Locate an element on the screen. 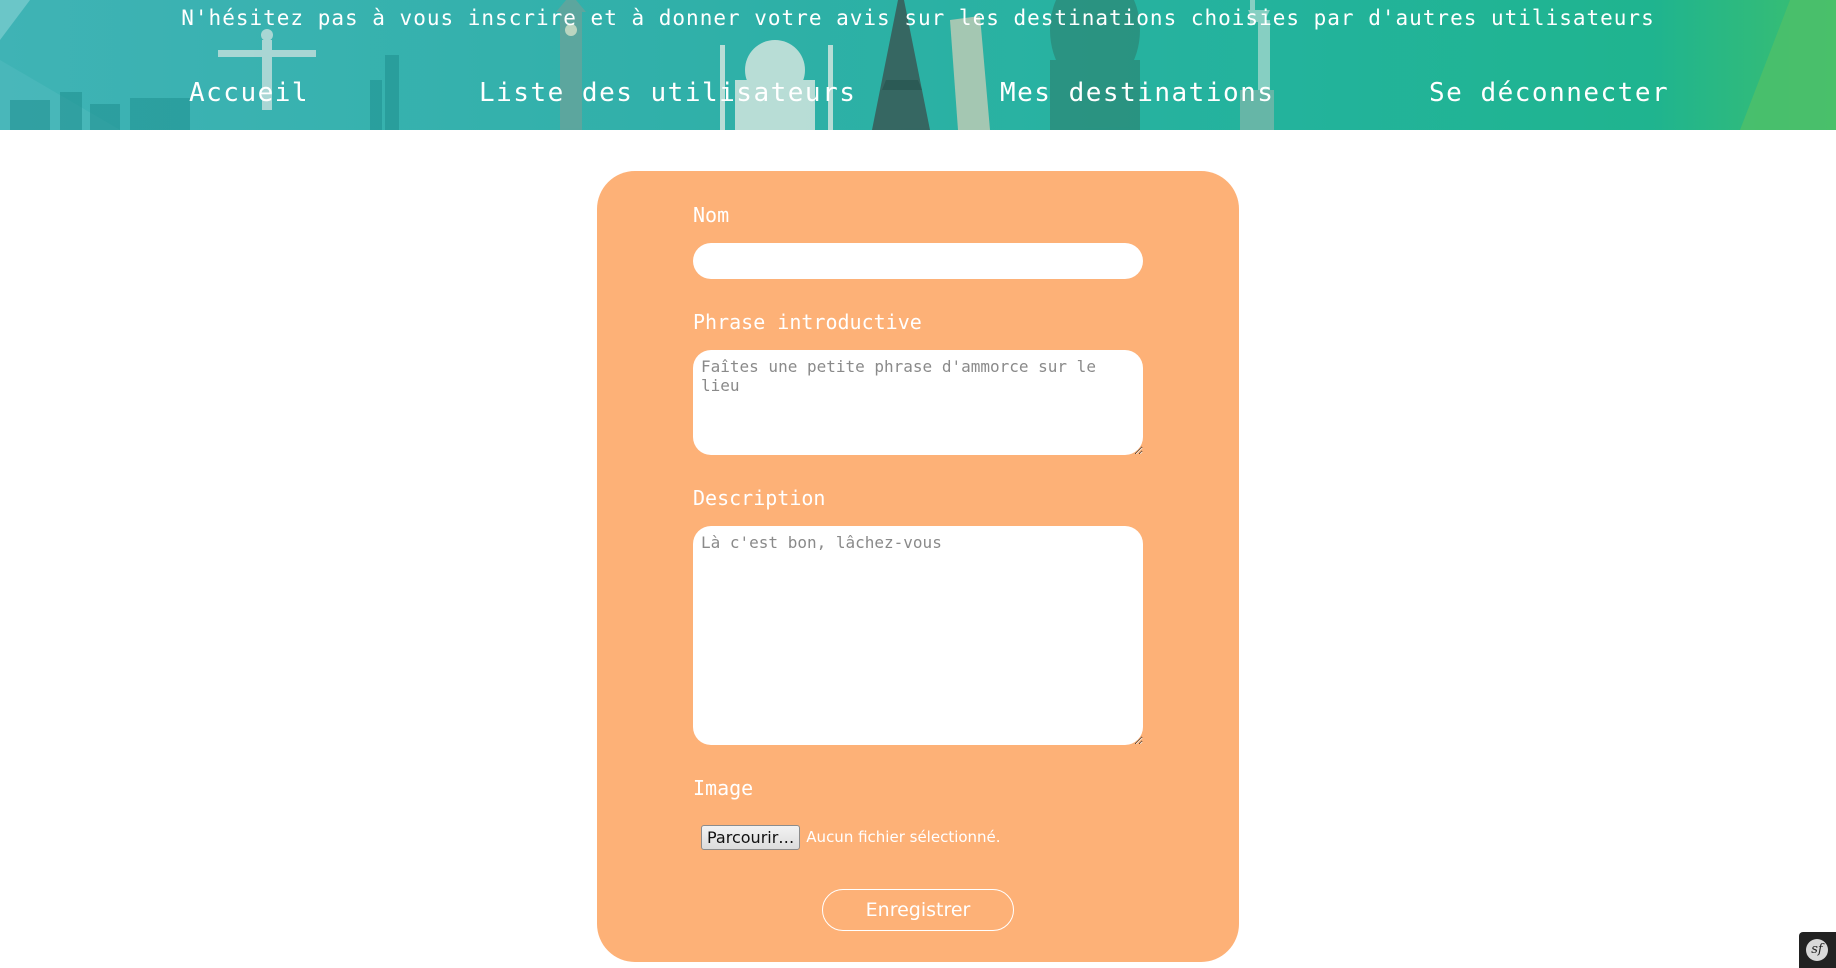 The height and width of the screenshot is (968, 1836). intro-textarea is located at coordinates (918, 402).